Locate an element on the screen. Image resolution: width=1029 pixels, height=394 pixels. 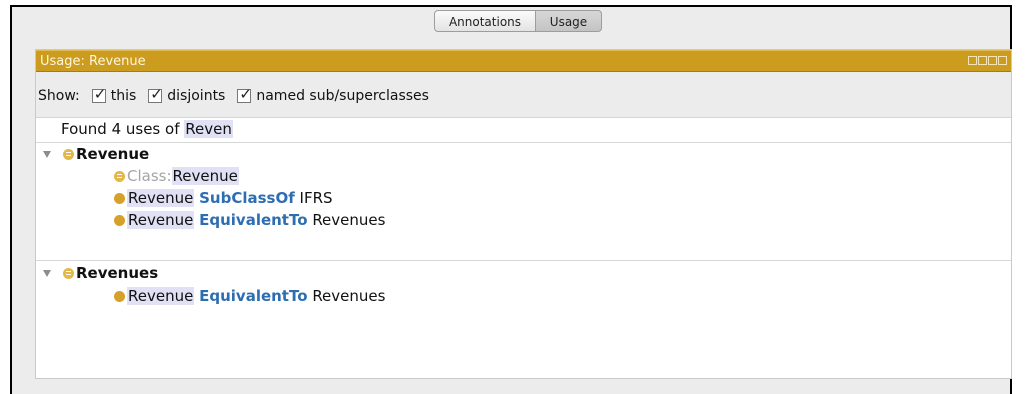
found-summary: Found 4 uses of Reven is located at coordinates (147, 129).